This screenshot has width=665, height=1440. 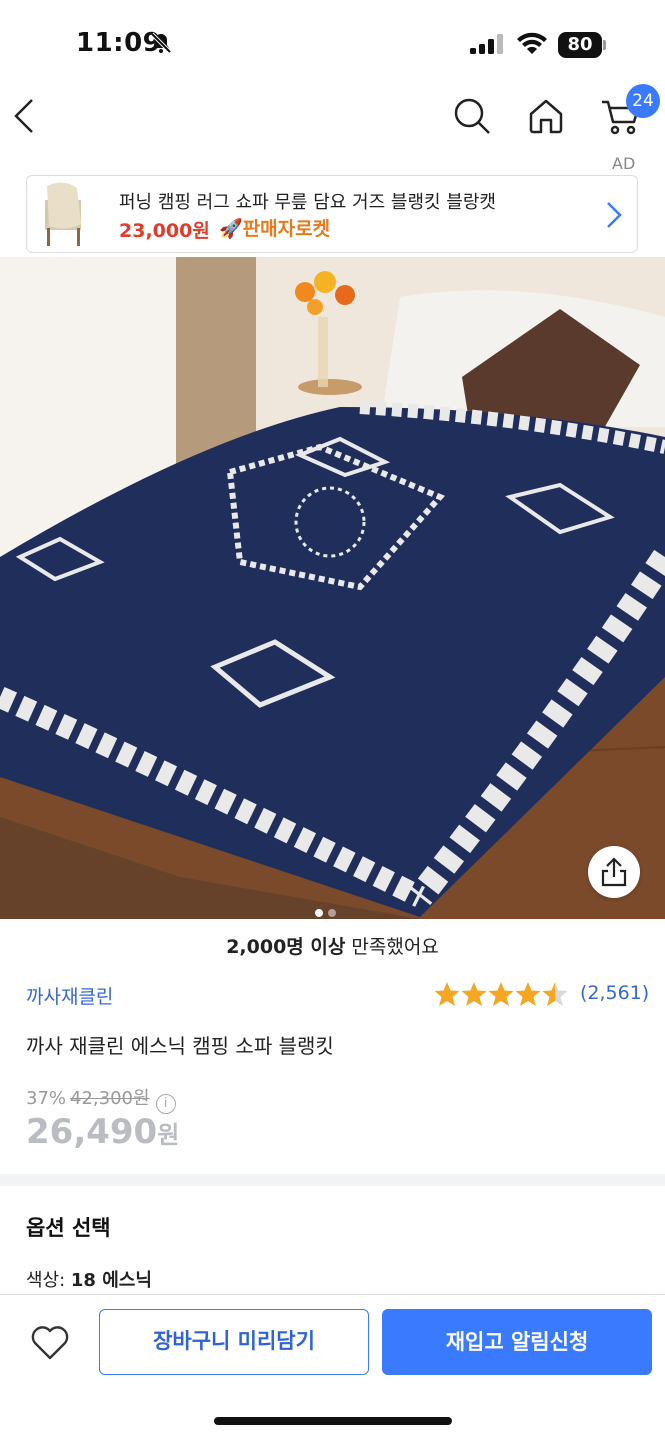 I want to click on bell-muted-icon, so click(x=161, y=45).